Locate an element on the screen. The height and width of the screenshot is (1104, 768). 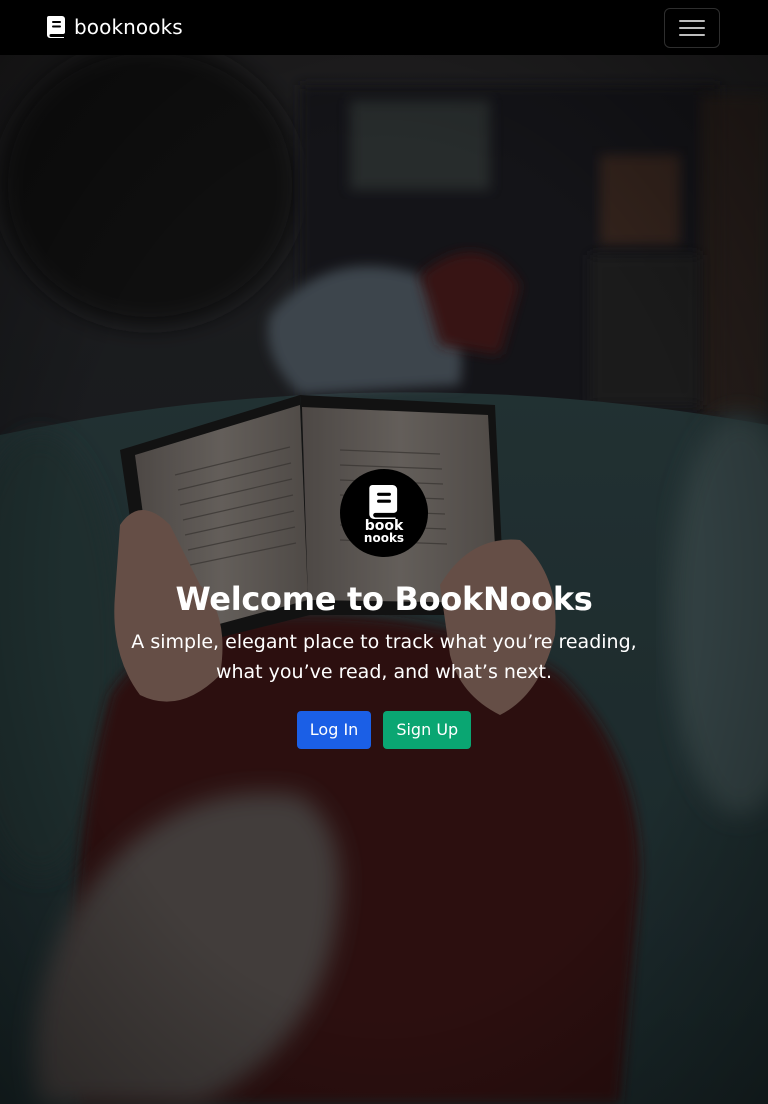
login-button: Log In is located at coordinates (334, 730).